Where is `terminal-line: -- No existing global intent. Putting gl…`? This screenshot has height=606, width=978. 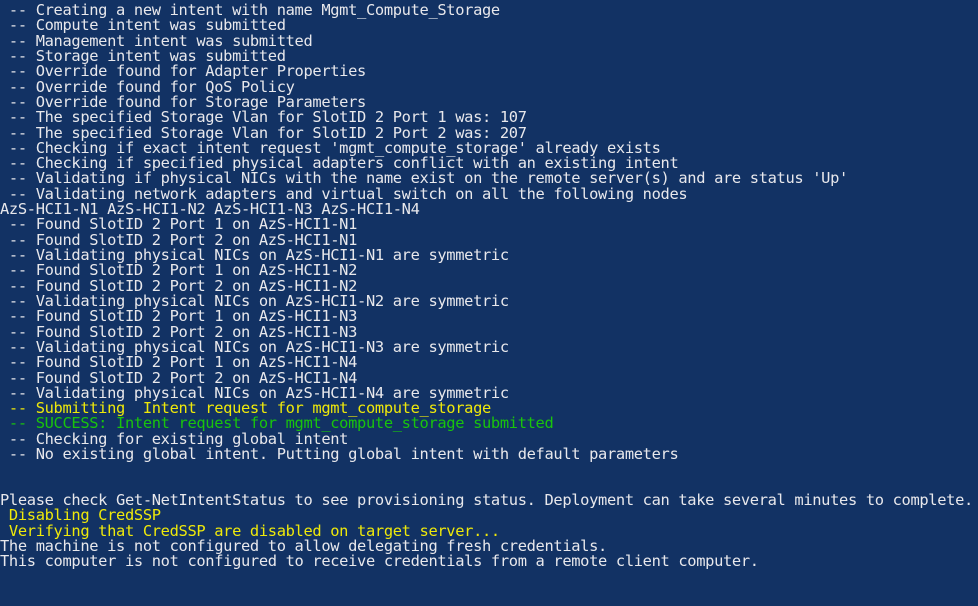 terminal-line: -- No existing global intent. Putting gl… is located at coordinates (339, 454).